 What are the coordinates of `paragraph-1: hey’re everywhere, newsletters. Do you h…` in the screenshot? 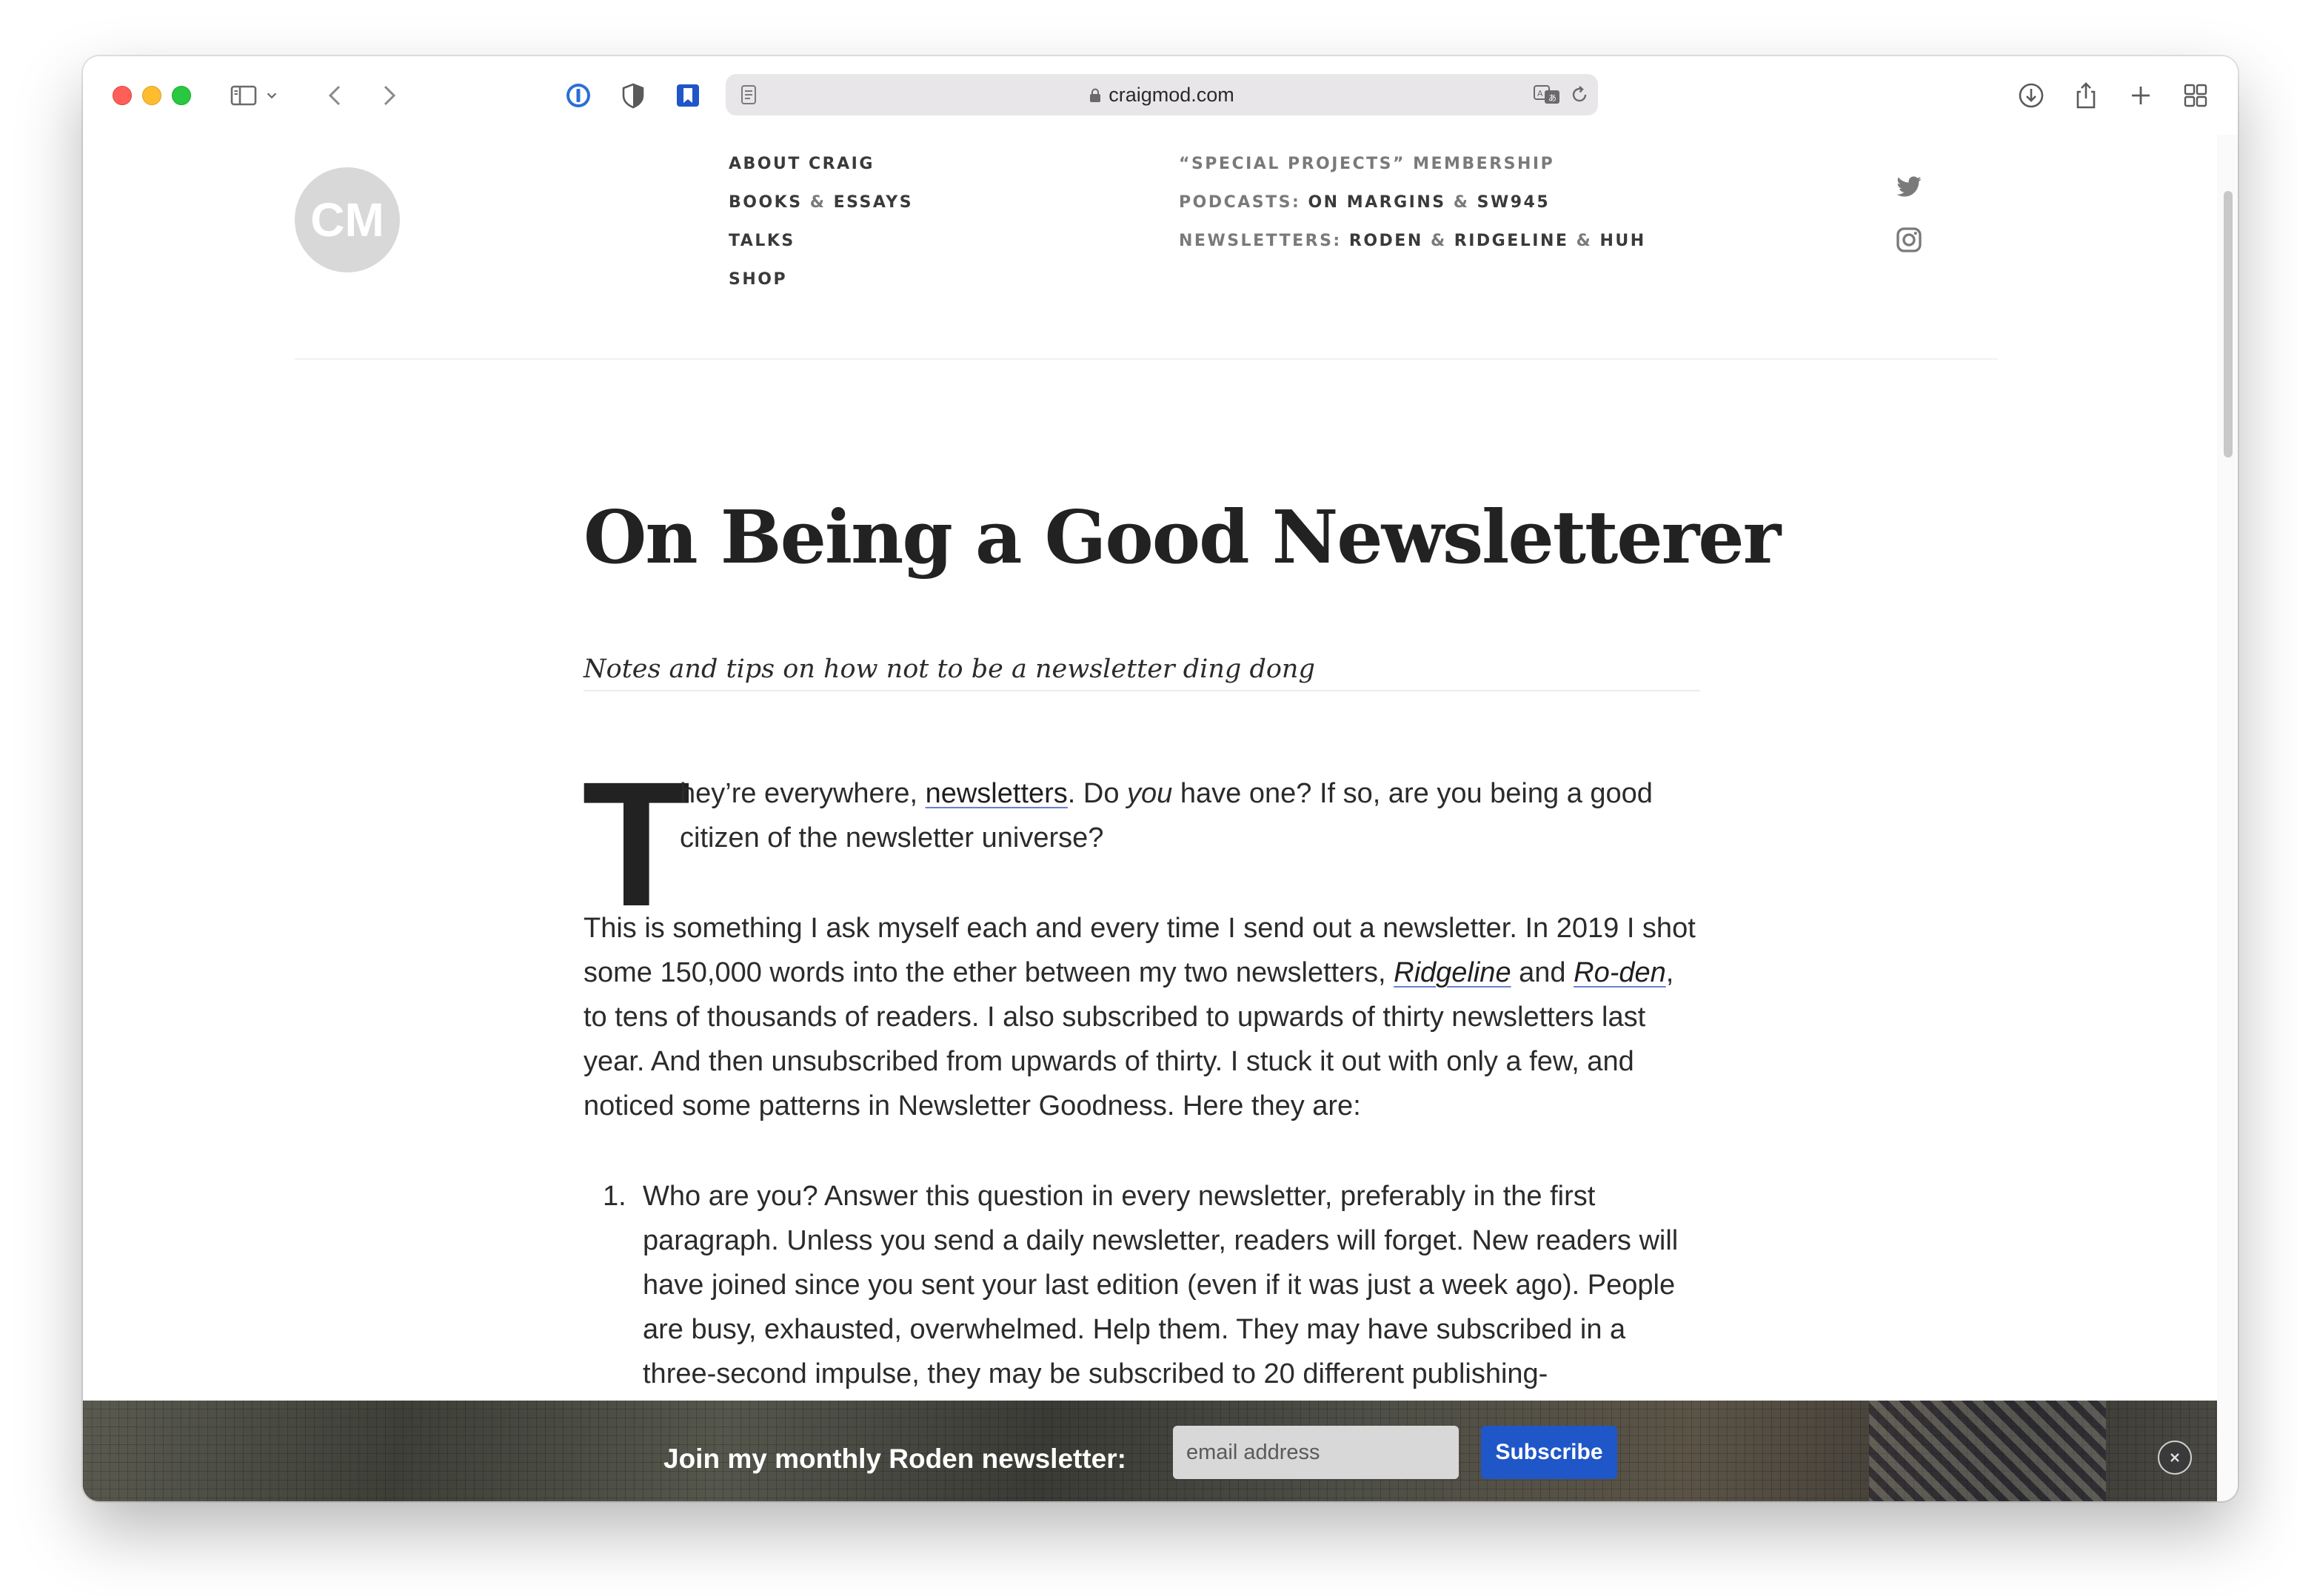 It's located at (1166, 816).